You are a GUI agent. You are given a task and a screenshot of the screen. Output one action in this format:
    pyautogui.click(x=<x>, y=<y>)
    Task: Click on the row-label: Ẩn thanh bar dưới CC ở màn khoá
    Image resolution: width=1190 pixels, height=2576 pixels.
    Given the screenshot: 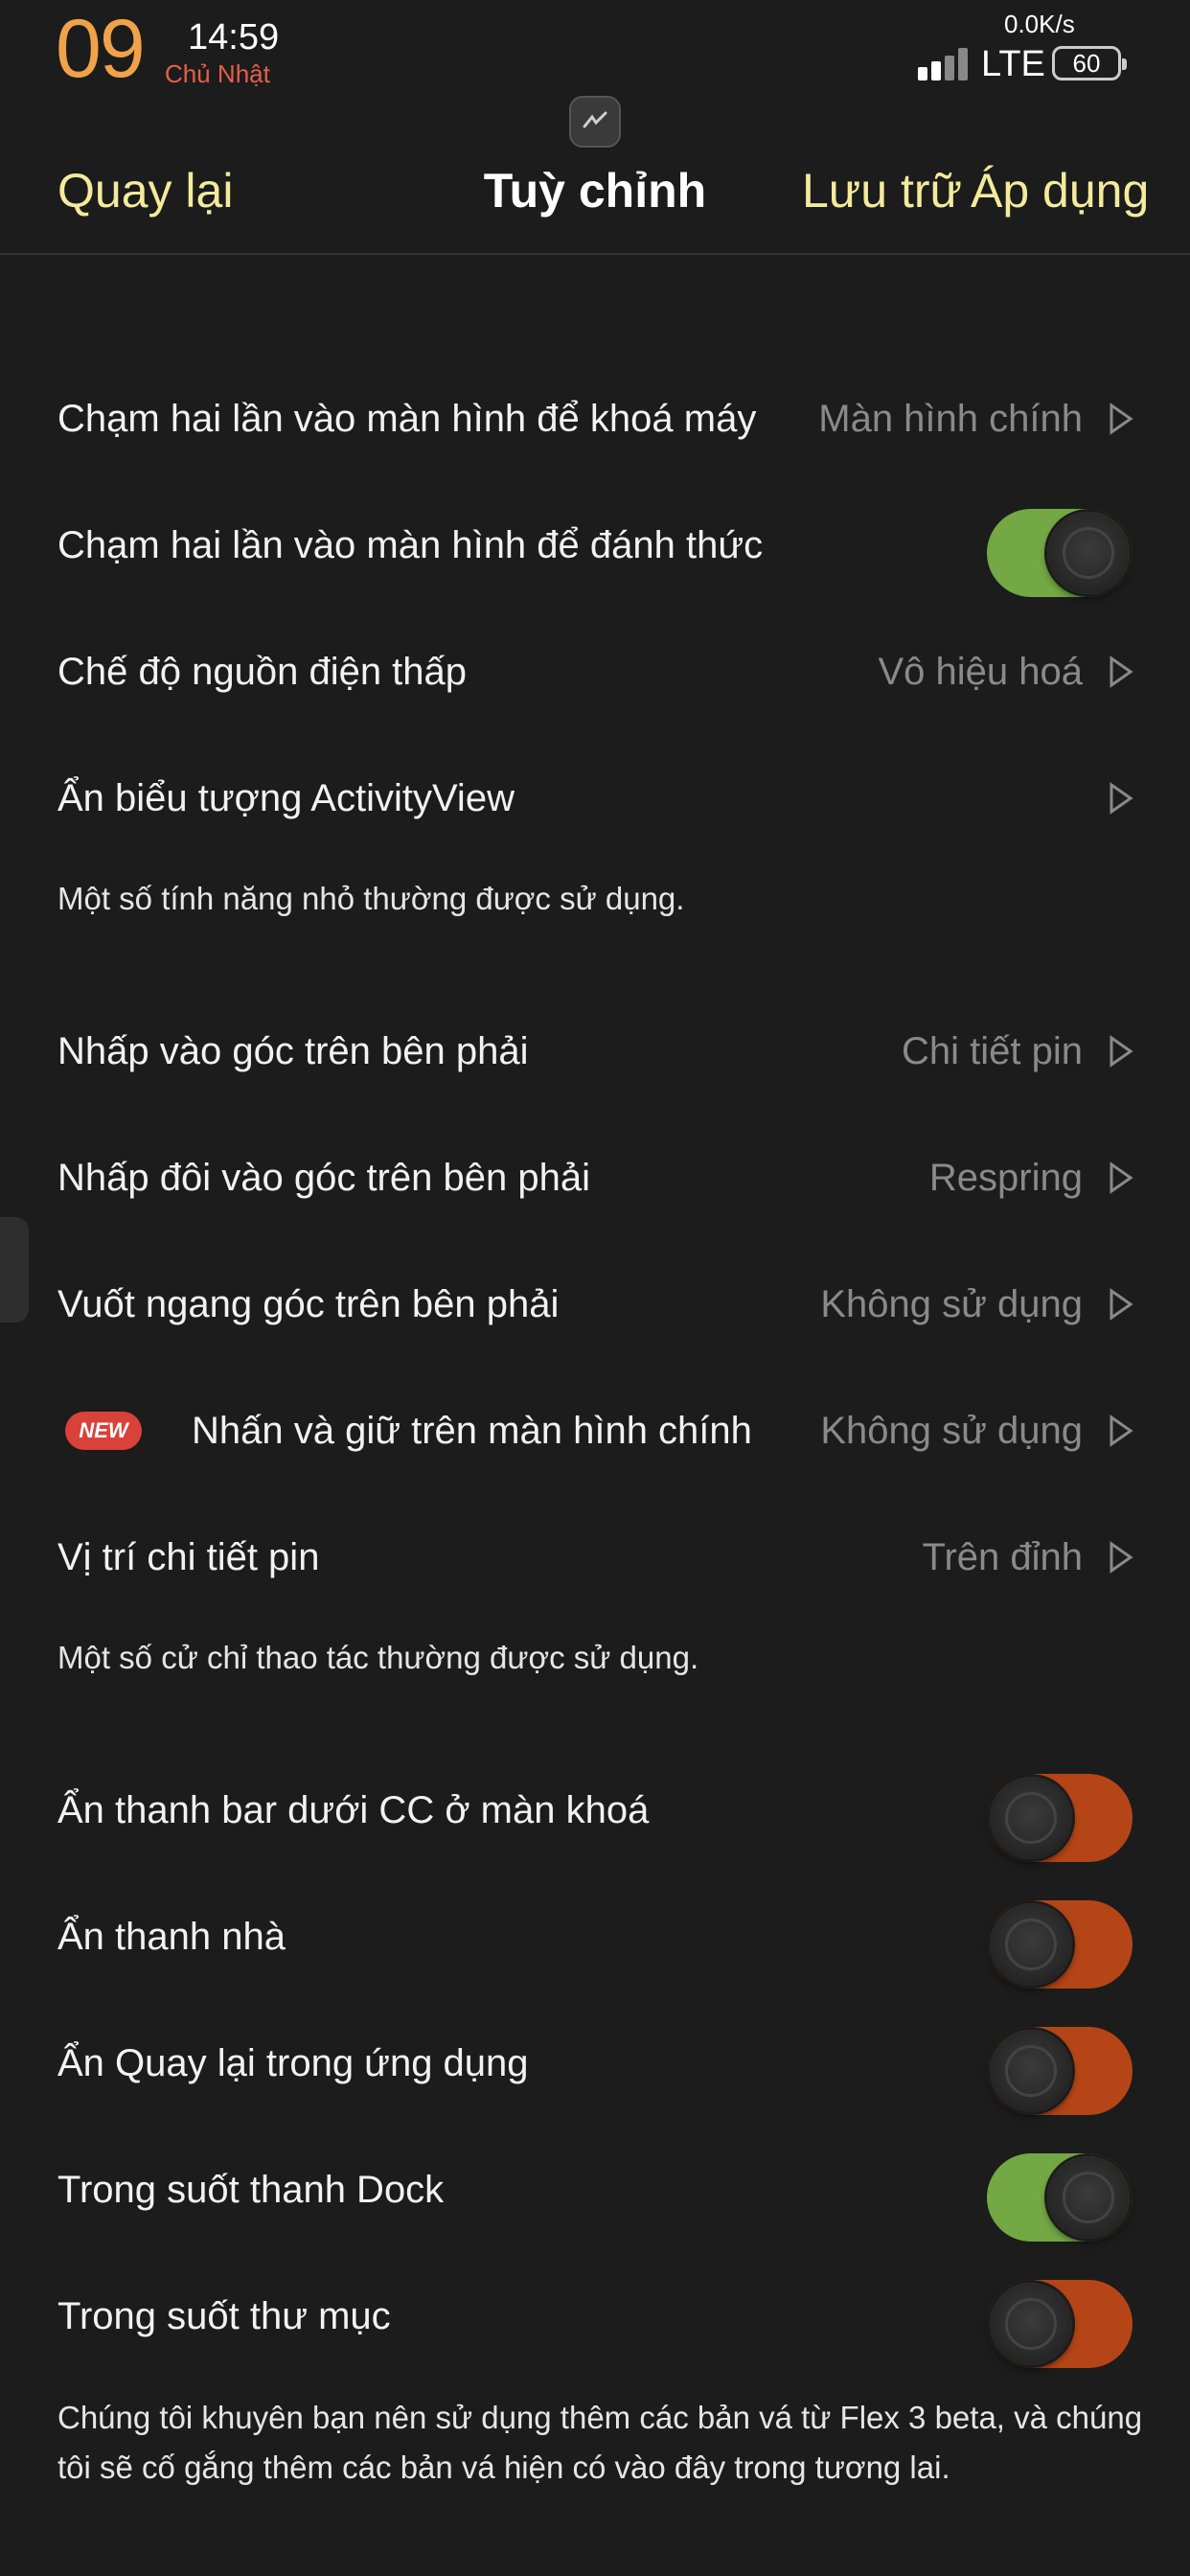 What is the action you would take?
    pyautogui.click(x=354, y=1810)
    